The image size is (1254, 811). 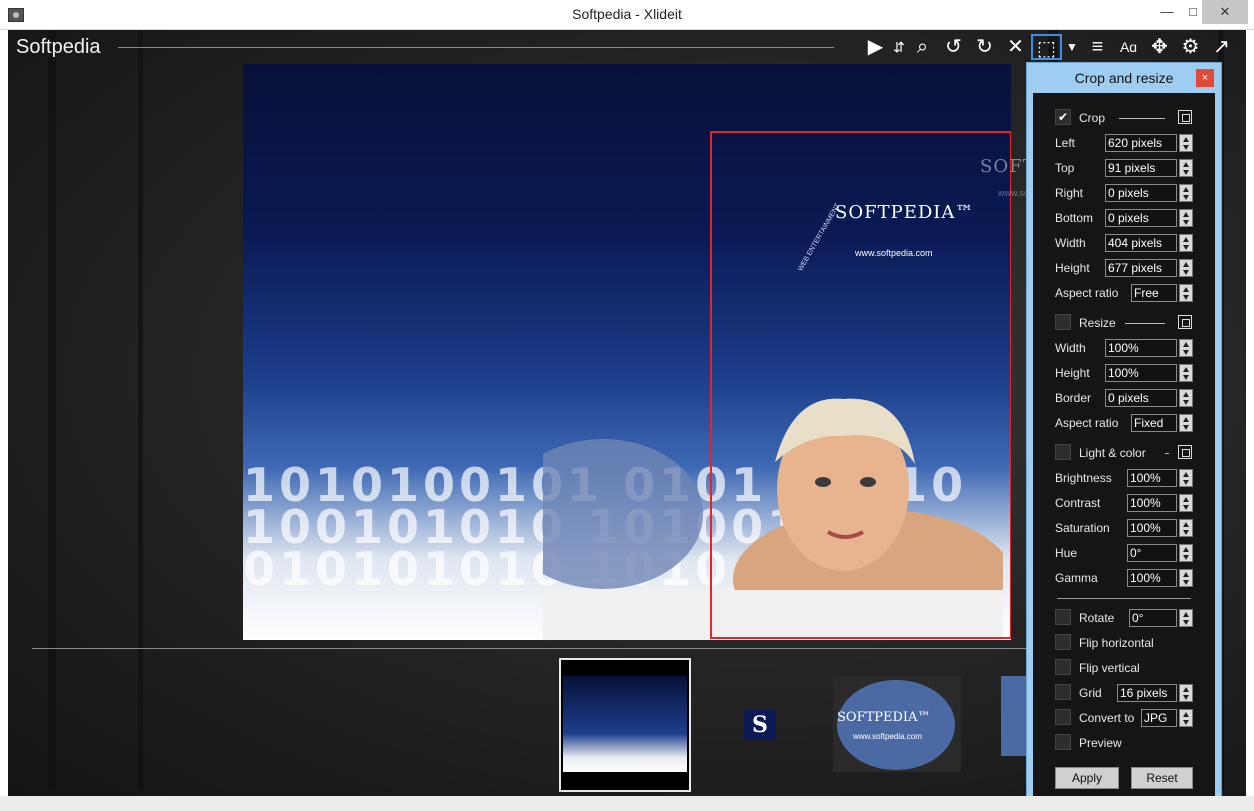 What do you see at coordinates (1069, 193) in the screenshot?
I see `crop-right-label: Right` at bounding box center [1069, 193].